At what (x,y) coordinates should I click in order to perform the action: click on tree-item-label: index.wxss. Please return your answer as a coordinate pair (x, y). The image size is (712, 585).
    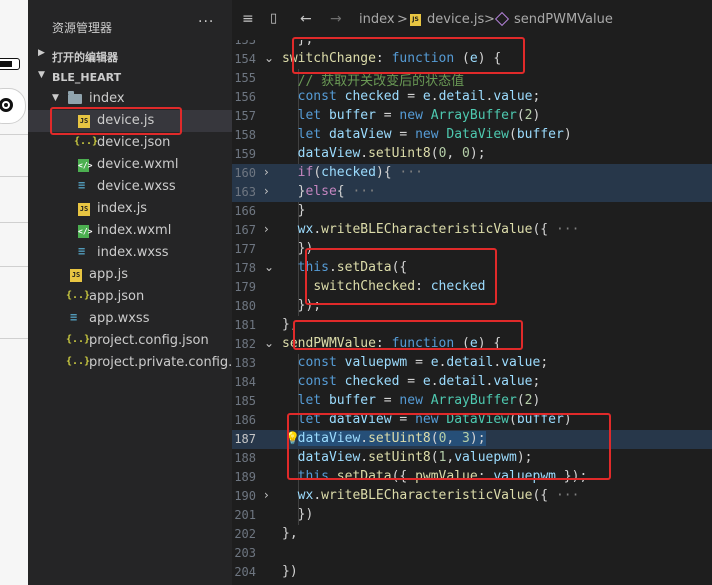
    Looking at the image, I should click on (133, 252).